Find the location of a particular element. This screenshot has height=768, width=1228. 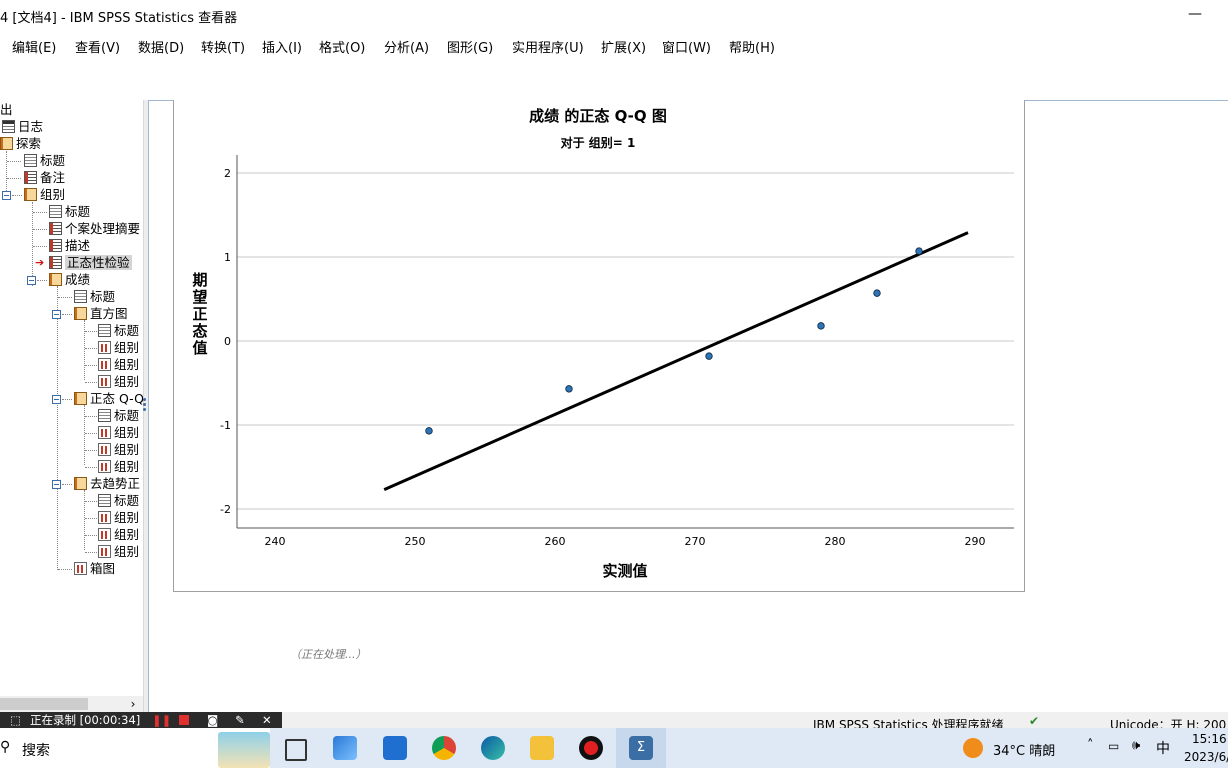

tree-item-case-summary: 个案处理摘要 is located at coordinates (94, 229).